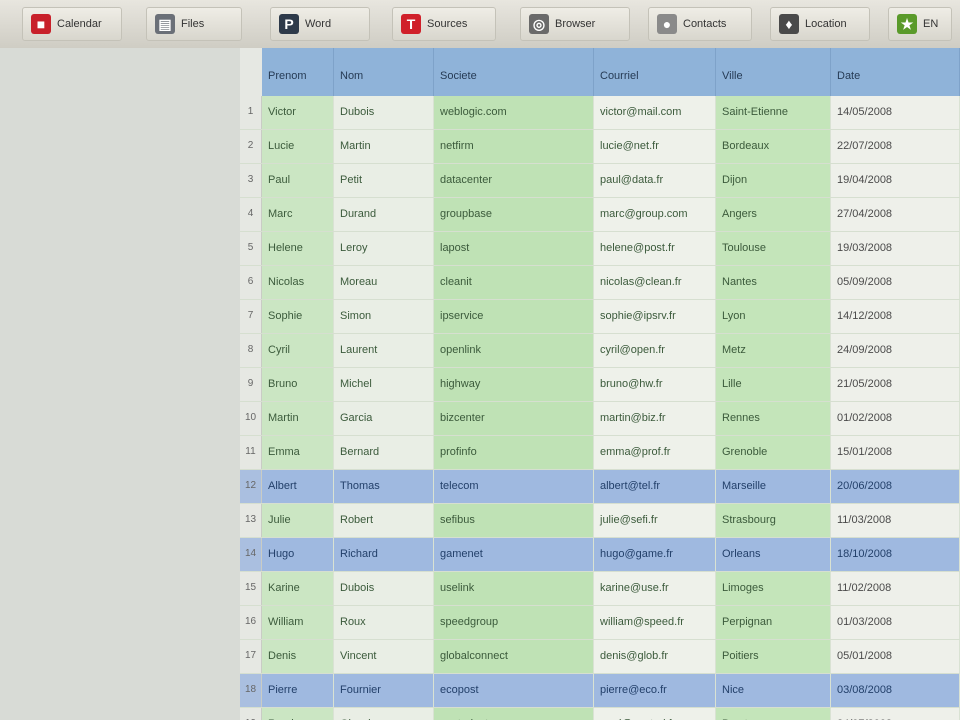 The width and height of the screenshot is (960, 720). I want to click on table-cell: Karine, so click(298, 588).